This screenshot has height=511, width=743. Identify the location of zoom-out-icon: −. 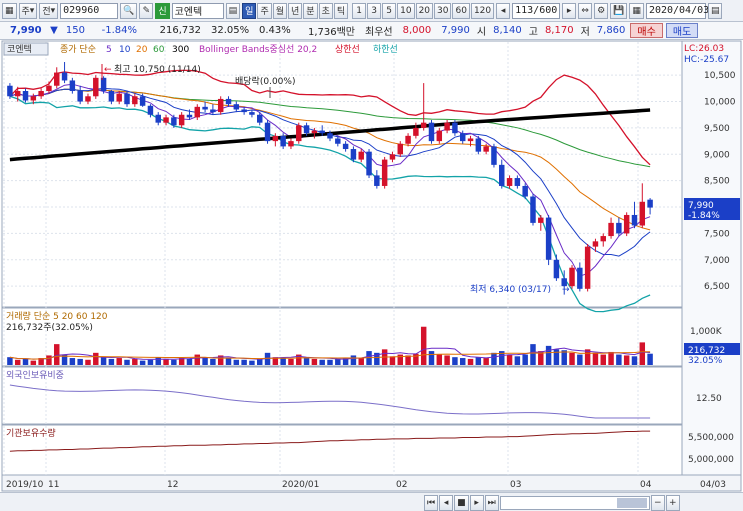
(657, 503).